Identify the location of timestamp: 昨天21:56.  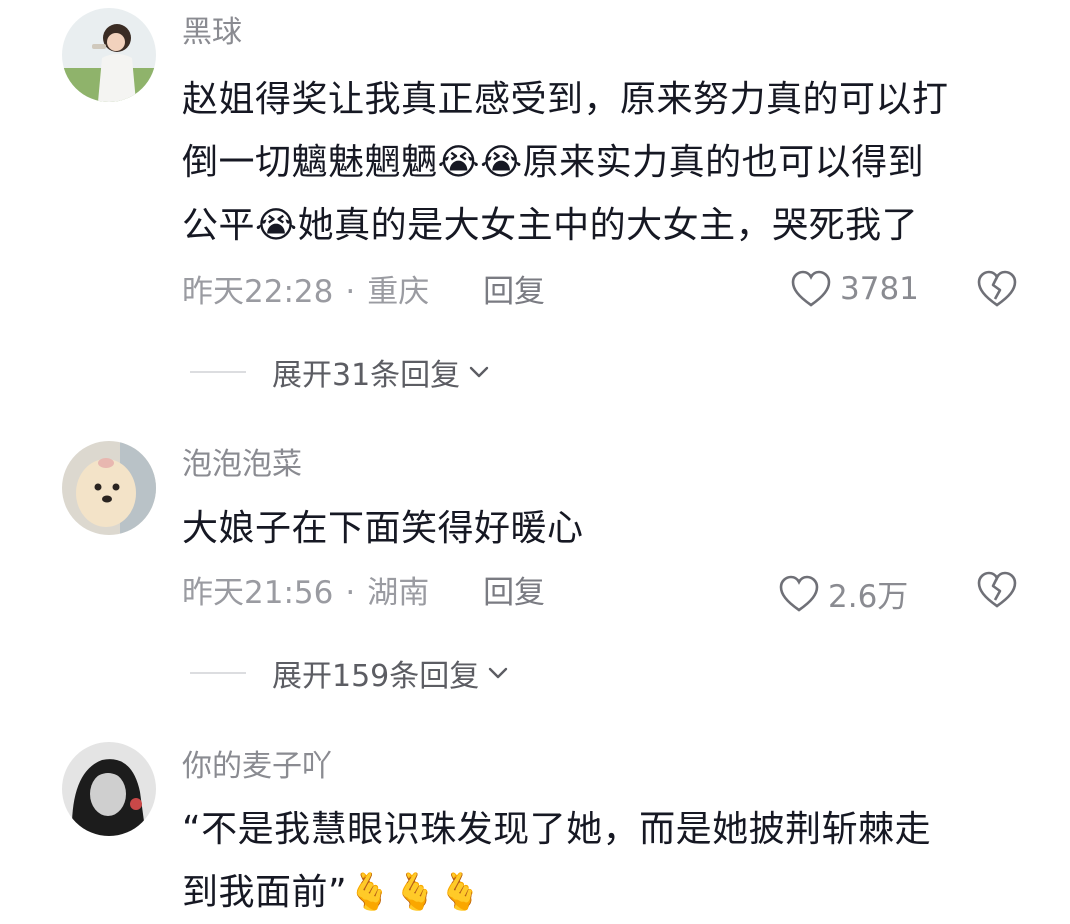
(258, 593).